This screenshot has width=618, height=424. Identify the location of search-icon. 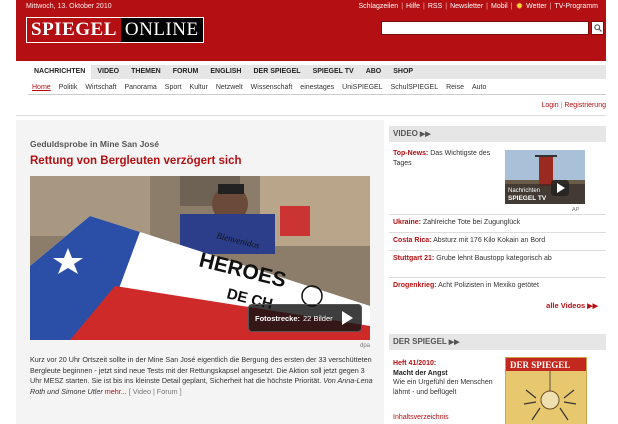
(597, 28).